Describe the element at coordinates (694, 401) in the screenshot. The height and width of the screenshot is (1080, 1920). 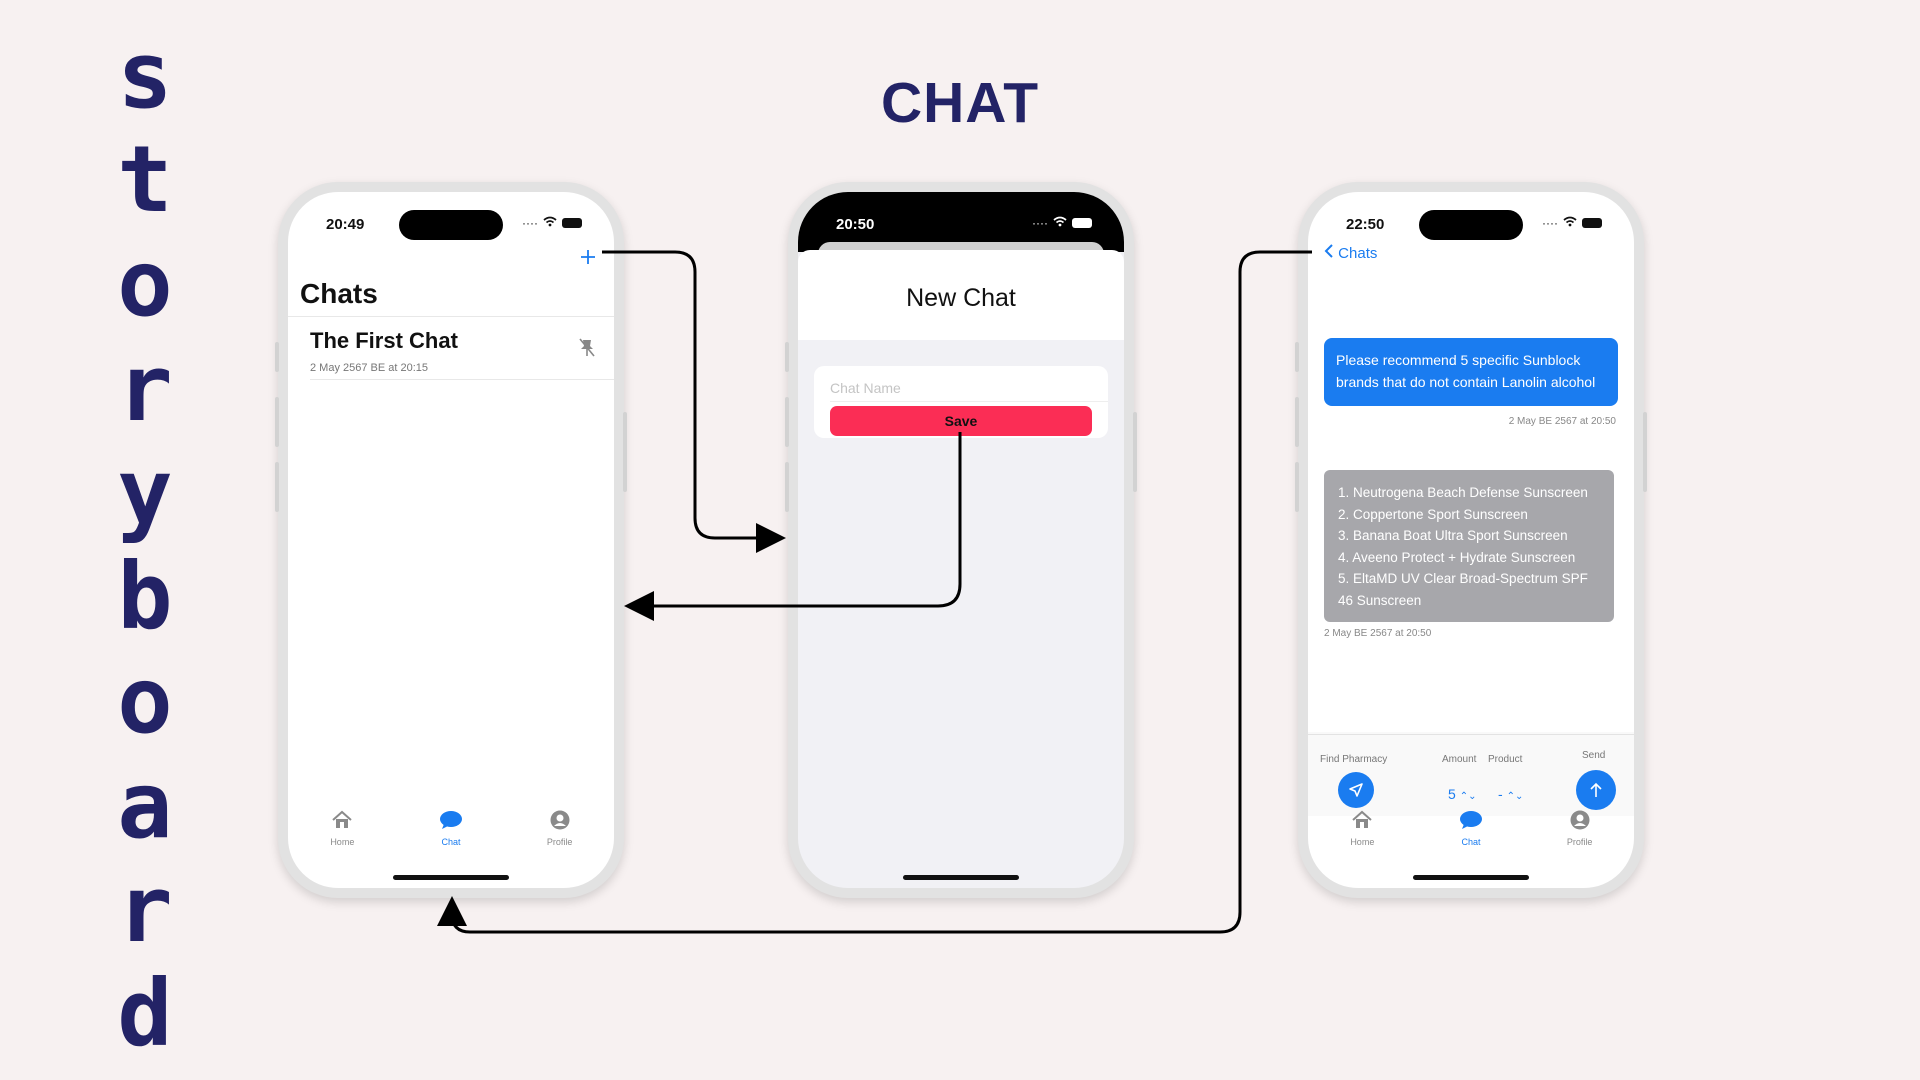
I see `arrow-add-to-new-chat` at that location.